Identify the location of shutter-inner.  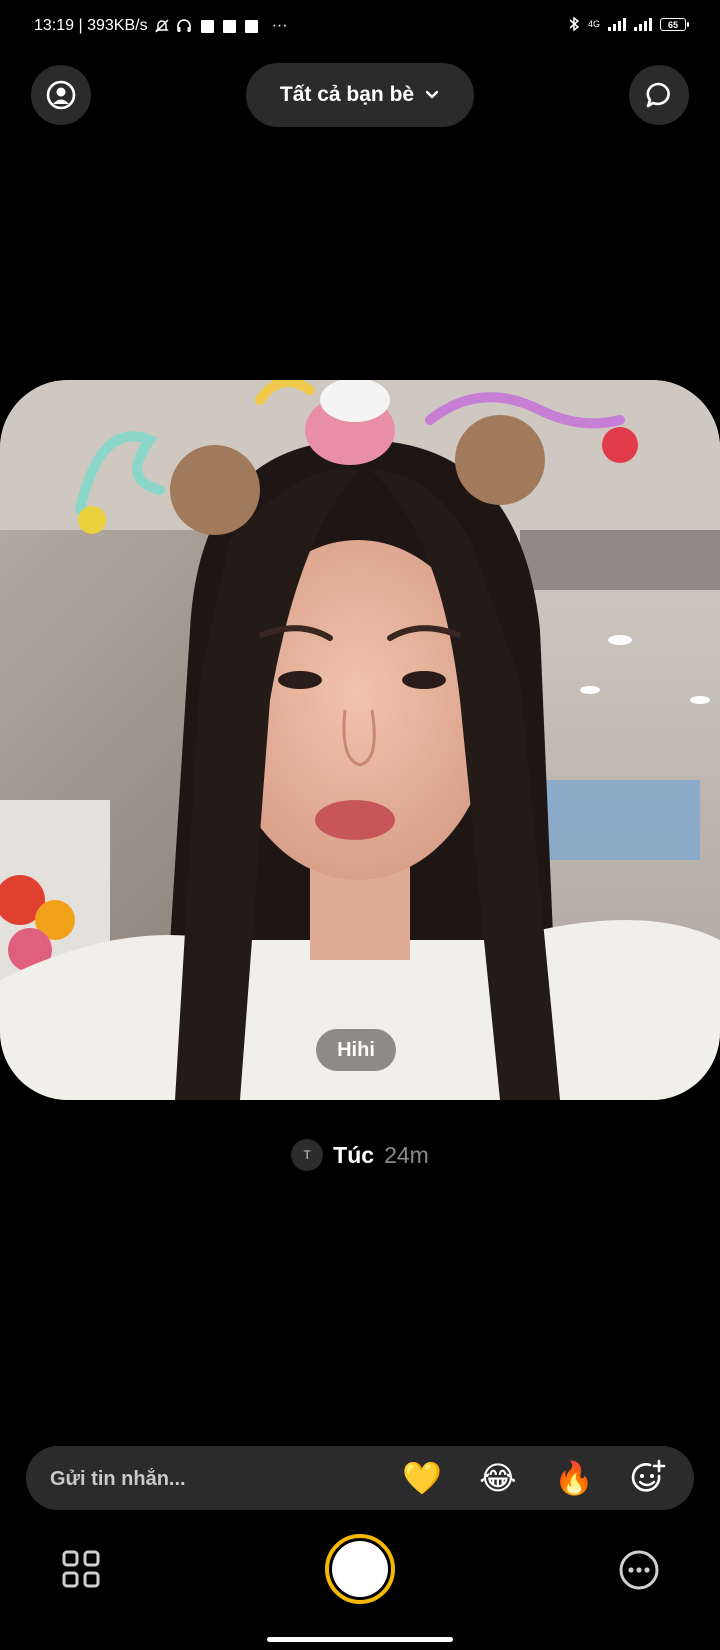
(360, 1569).